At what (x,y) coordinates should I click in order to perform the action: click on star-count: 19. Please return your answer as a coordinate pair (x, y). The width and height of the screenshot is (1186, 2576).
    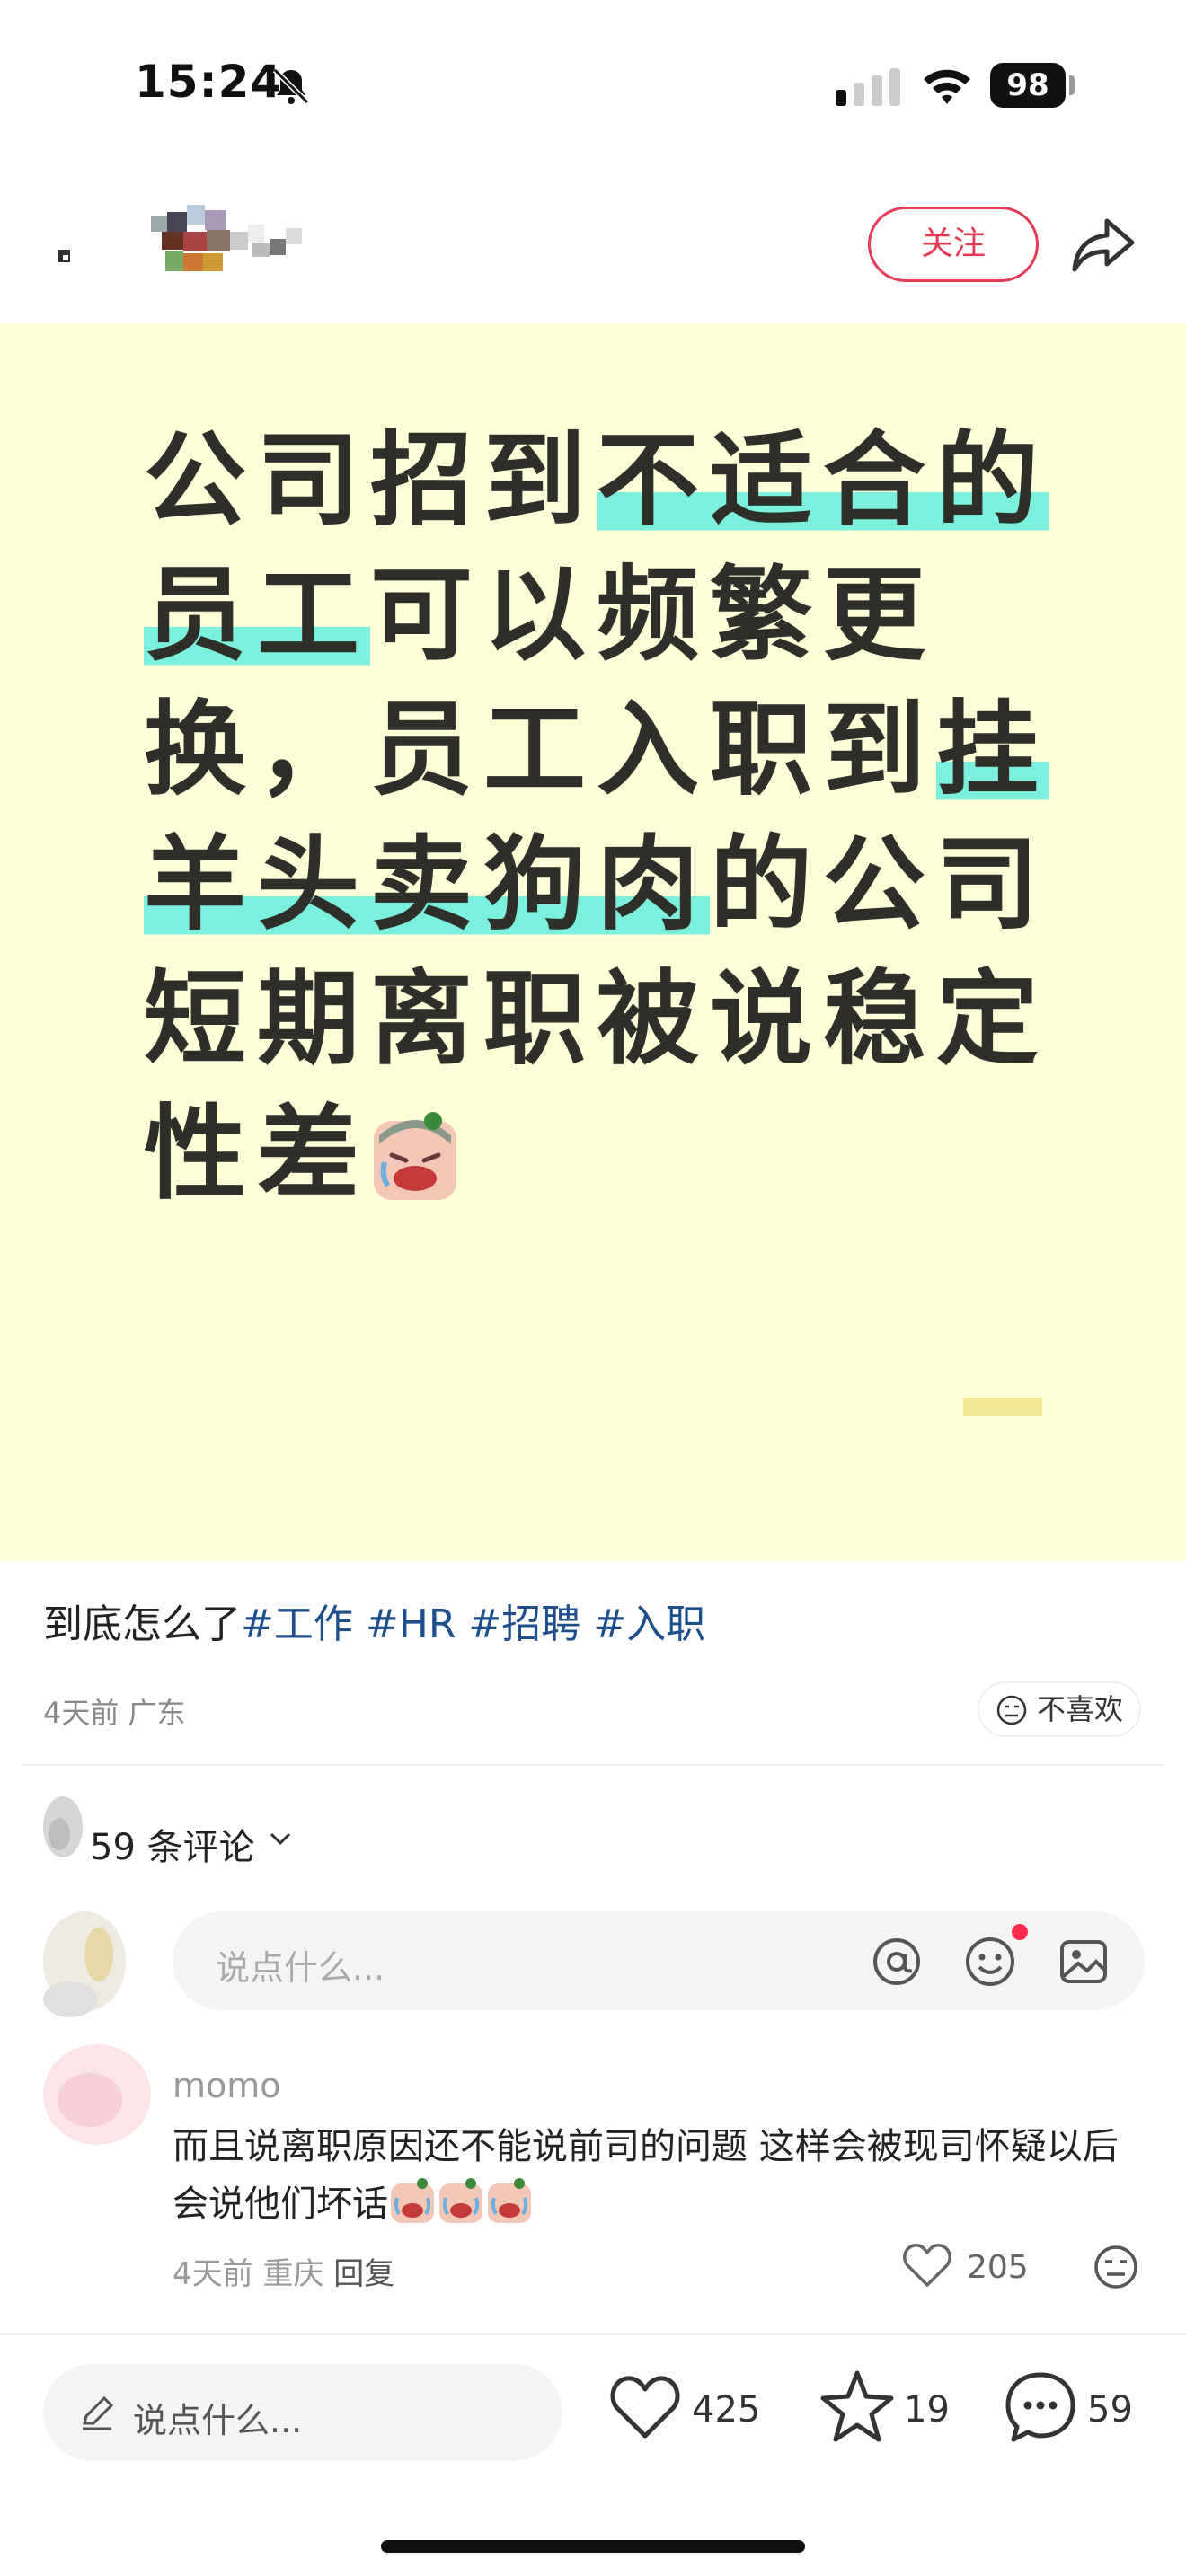
    Looking at the image, I should click on (927, 2409).